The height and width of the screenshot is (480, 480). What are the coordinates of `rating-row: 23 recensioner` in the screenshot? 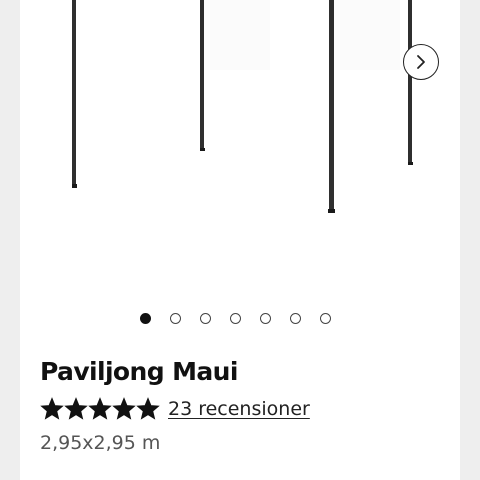 It's located at (175, 409).